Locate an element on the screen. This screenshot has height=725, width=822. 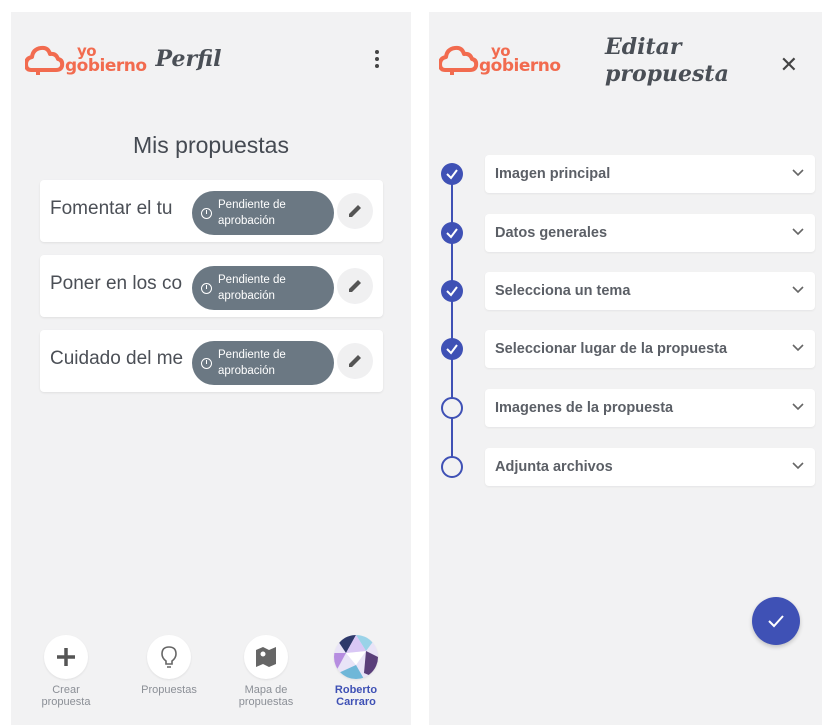
proposal-title: Fomentar el tu is located at coordinates (111, 208).